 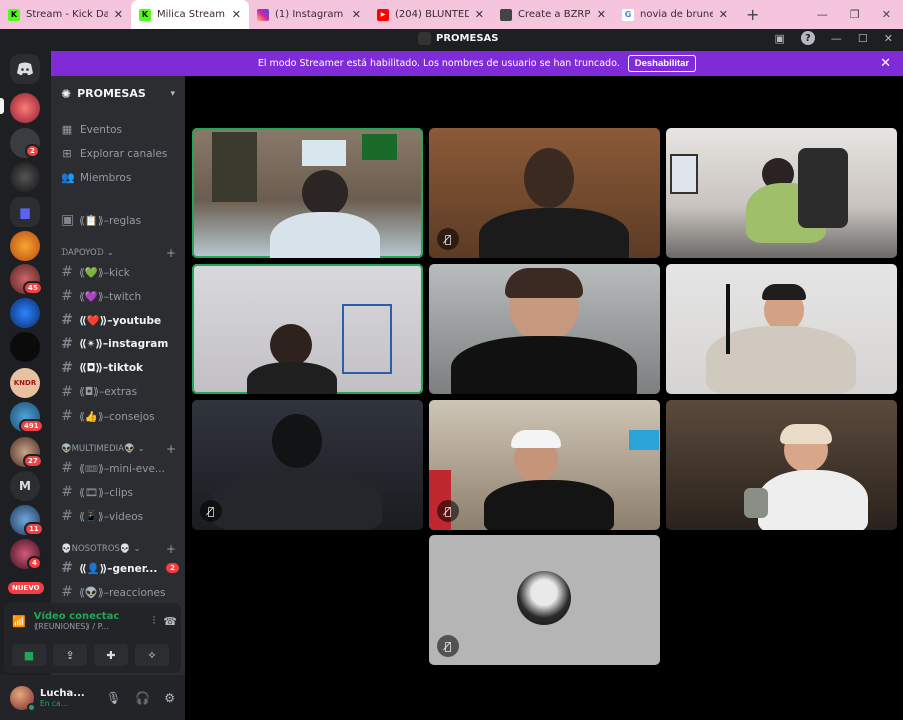 I want to click on poster-image, so click(x=234, y=167).